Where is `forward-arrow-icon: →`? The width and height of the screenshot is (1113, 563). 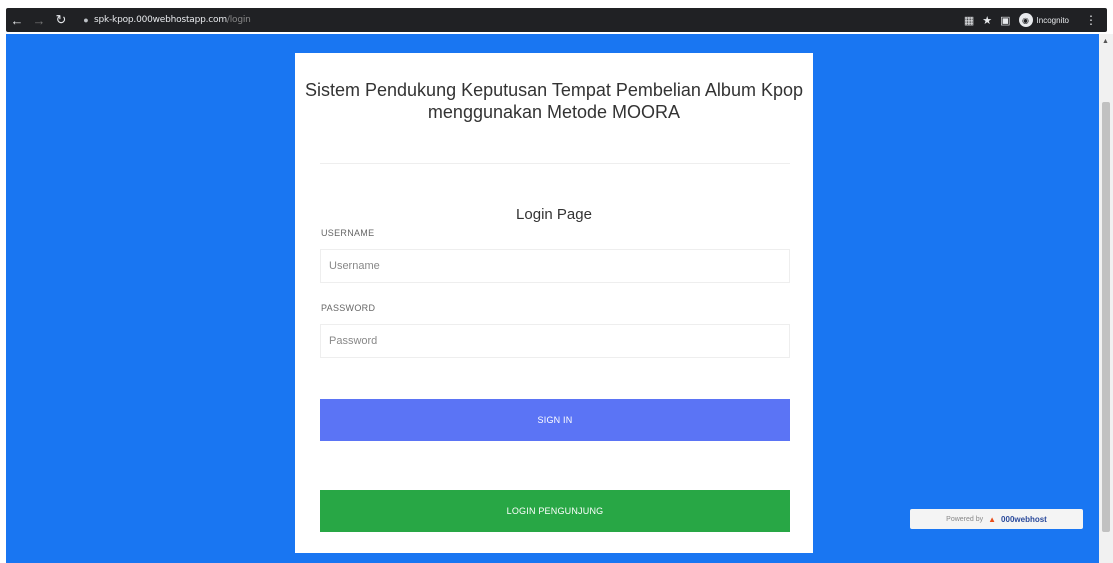
forward-arrow-icon: → is located at coordinates (39, 20).